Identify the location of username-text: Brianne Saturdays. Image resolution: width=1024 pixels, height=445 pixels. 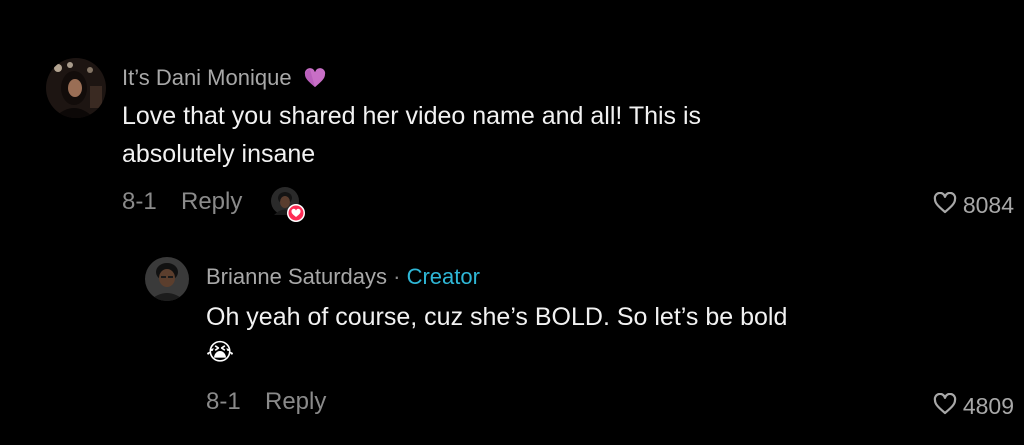
(296, 276).